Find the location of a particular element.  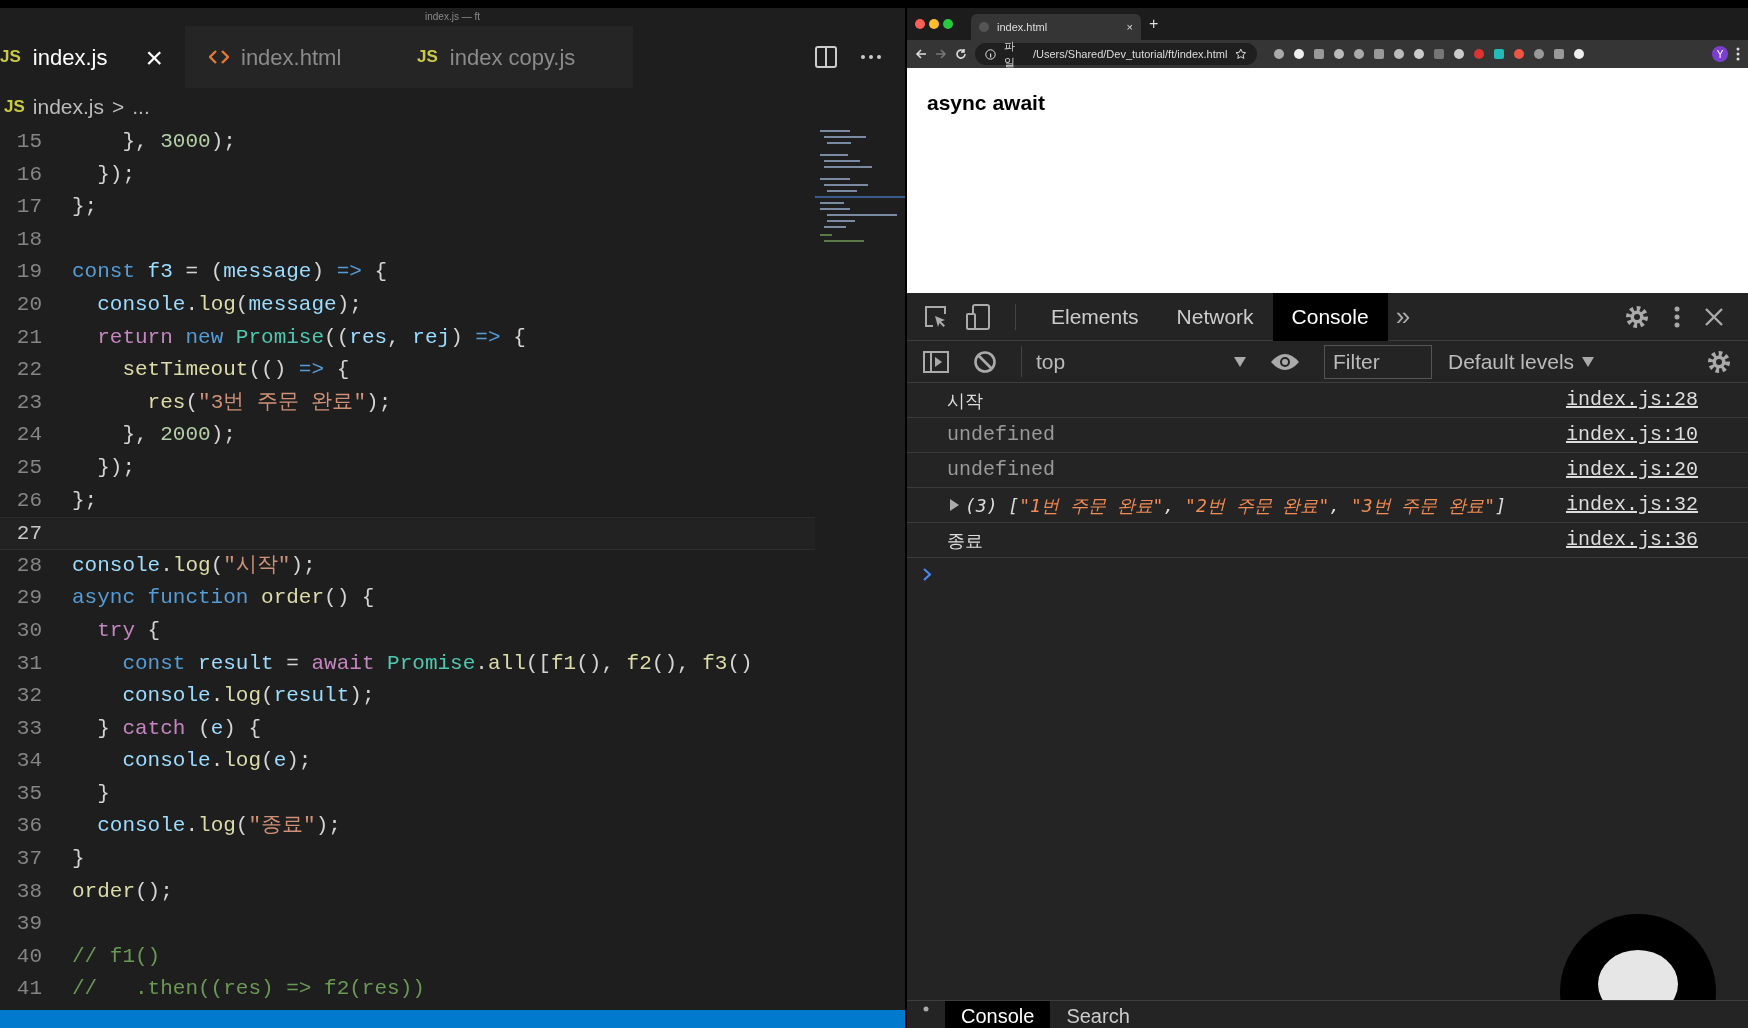

devtools-tab: Elements is located at coordinates (1095, 316).